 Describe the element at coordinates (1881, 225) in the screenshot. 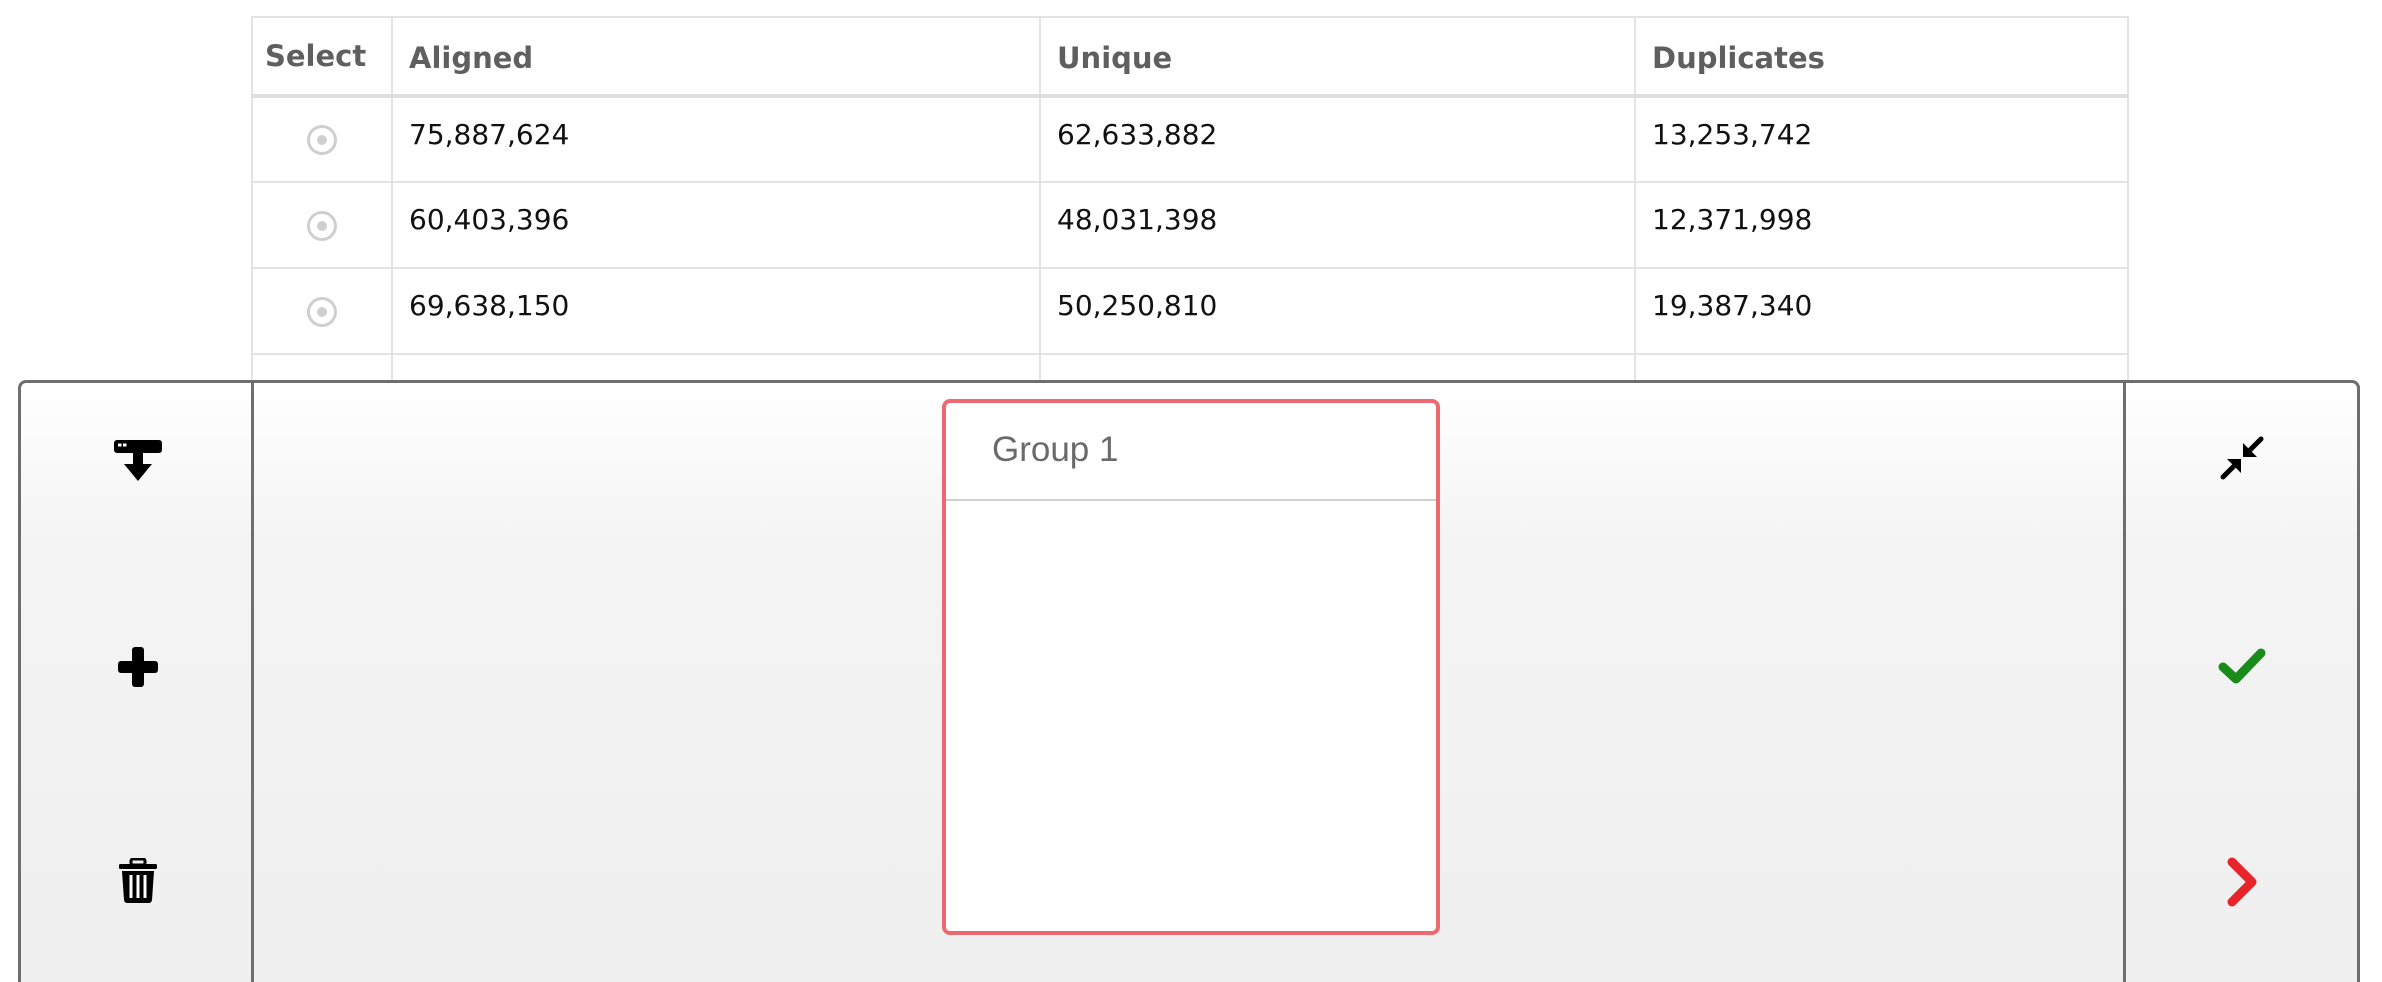

I see `duplicates-cell: 12,371,998` at that location.